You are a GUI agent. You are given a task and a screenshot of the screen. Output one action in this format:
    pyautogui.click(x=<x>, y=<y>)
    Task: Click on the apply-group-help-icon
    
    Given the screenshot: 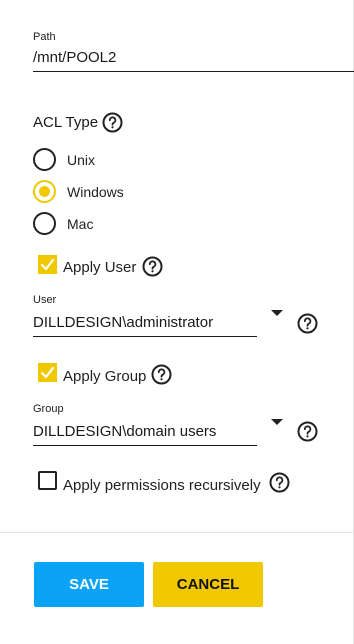 What is the action you would take?
    pyautogui.click(x=161, y=374)
    